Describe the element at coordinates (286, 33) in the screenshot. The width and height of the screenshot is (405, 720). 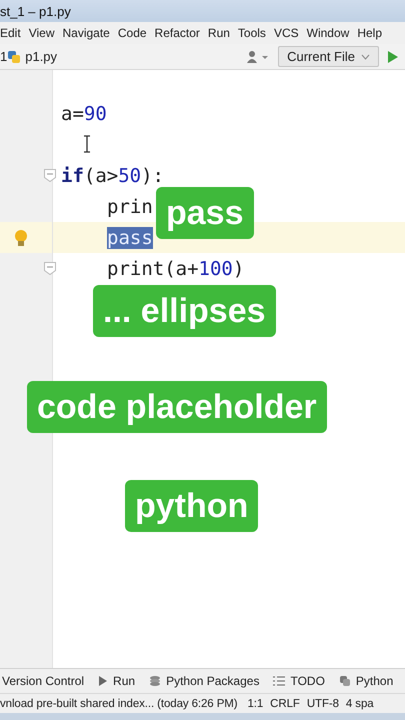
I see `menu-item: VCS` at that location.